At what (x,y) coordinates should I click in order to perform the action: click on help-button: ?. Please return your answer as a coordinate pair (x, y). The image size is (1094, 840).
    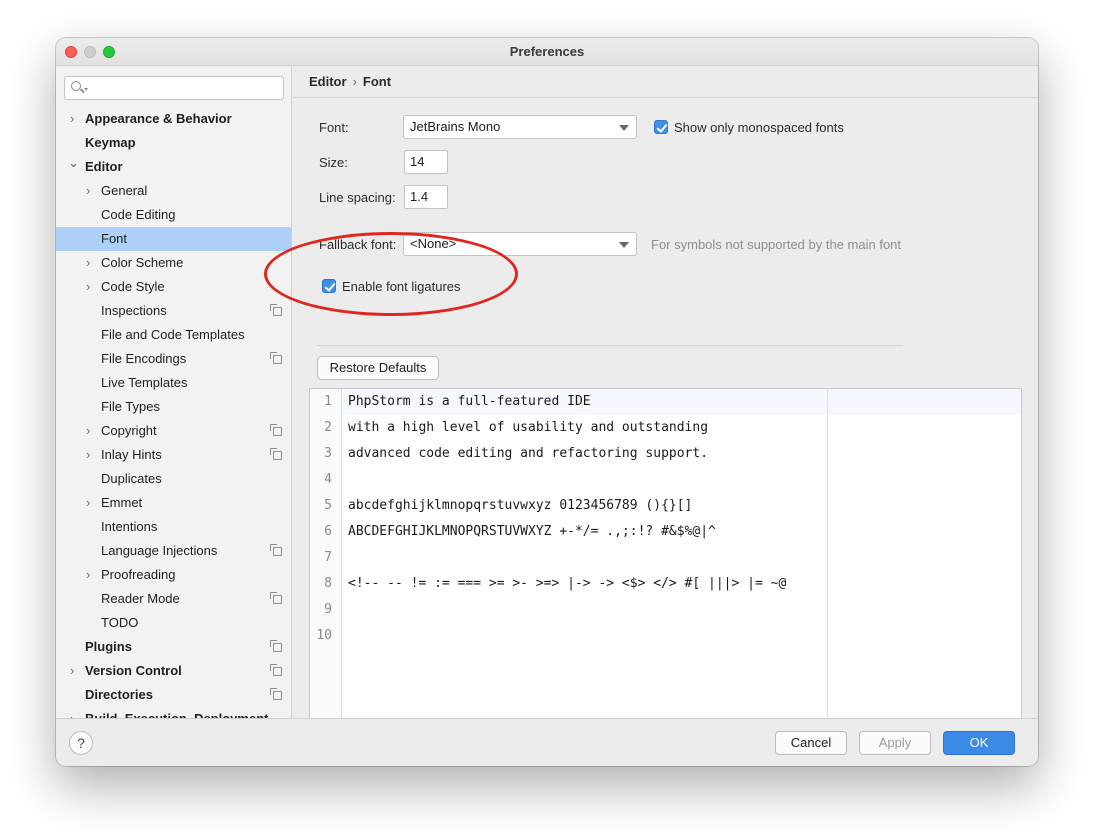
    Looking at the image, I should click on (81, 743).